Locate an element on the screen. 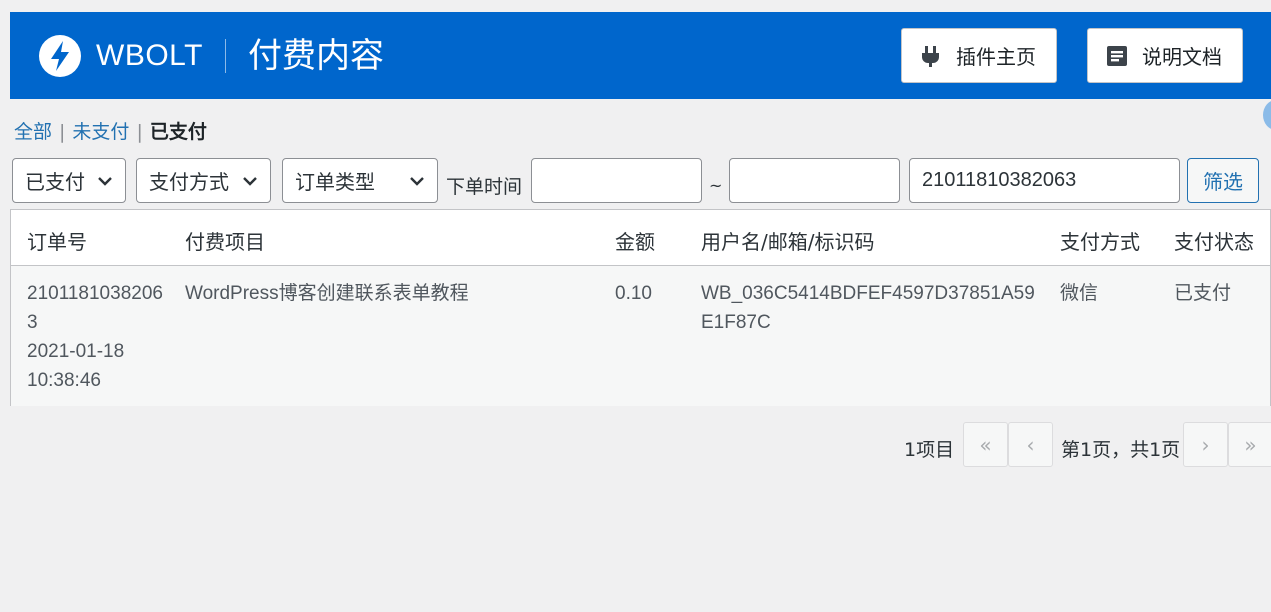 This screenshot has width=1271, height=612. col-item: 付费项目 is located at coordinates (225, 240).